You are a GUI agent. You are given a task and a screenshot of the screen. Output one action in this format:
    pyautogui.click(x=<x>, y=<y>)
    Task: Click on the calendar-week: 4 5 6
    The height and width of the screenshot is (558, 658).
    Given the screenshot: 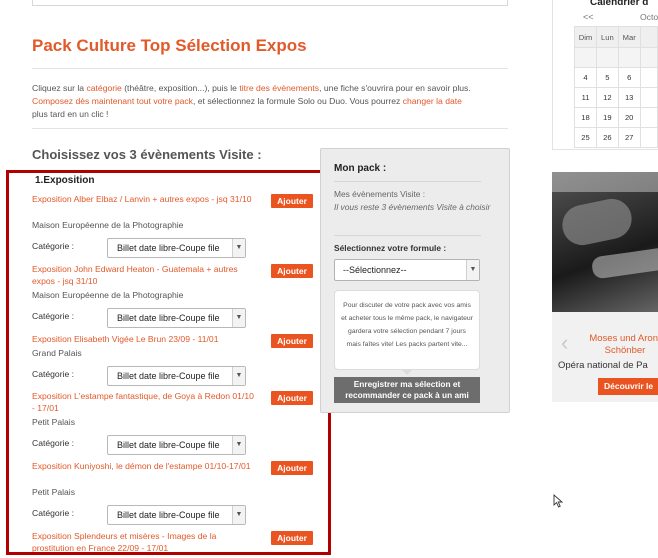 What is the action you would take?
    pyautogui.click(x=615, y=77)
    